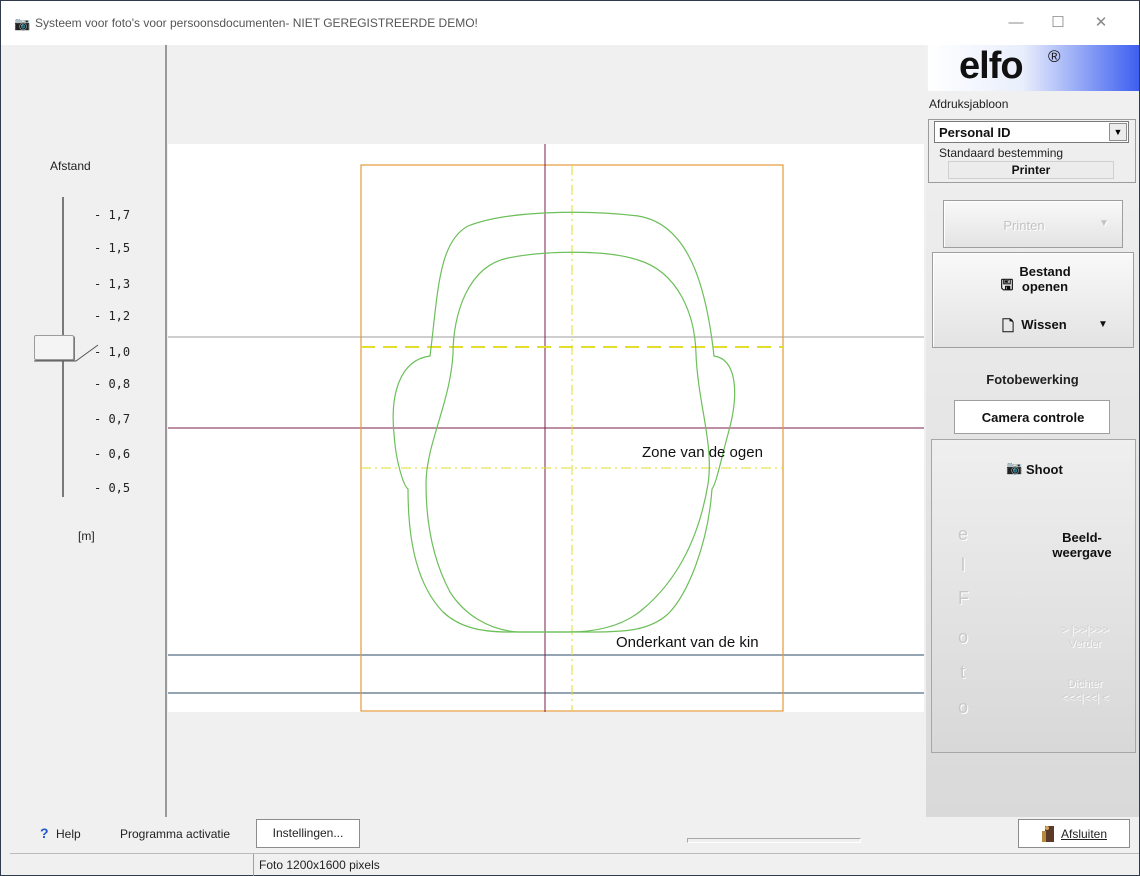  I want to click on tick-label: - 1,2, so click(112, 316).